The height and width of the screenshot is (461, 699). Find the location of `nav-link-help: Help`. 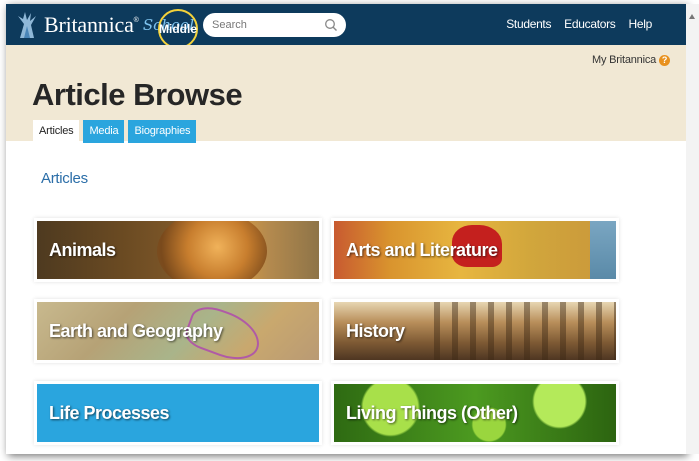

nav-link-help: Help is located at coordinates (641, 24).